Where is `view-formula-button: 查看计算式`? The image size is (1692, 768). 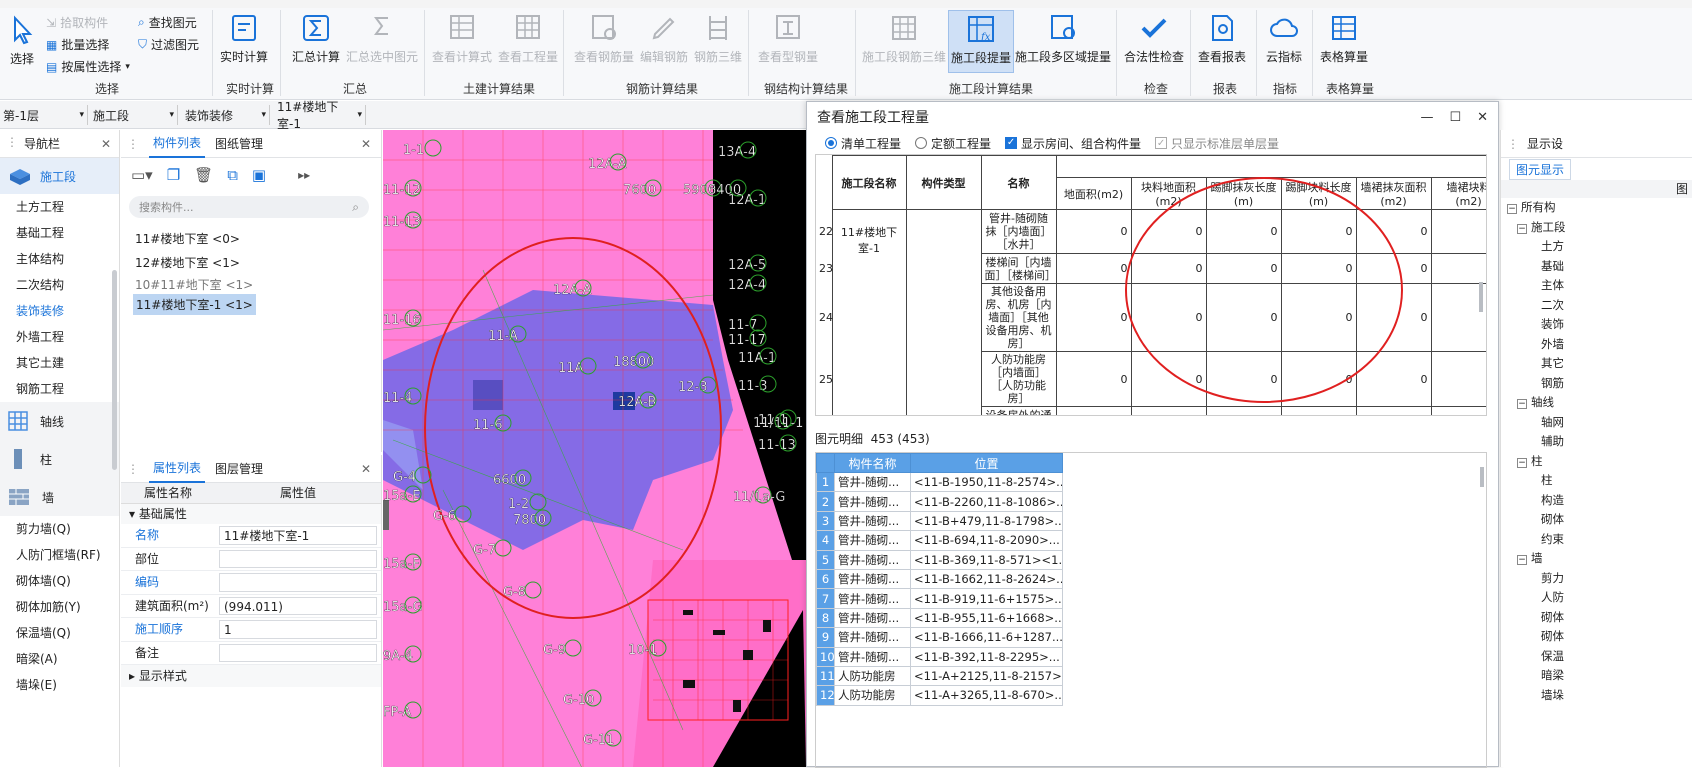
view-formula-button: 查看计算式 is located at coordinates (462, 38).